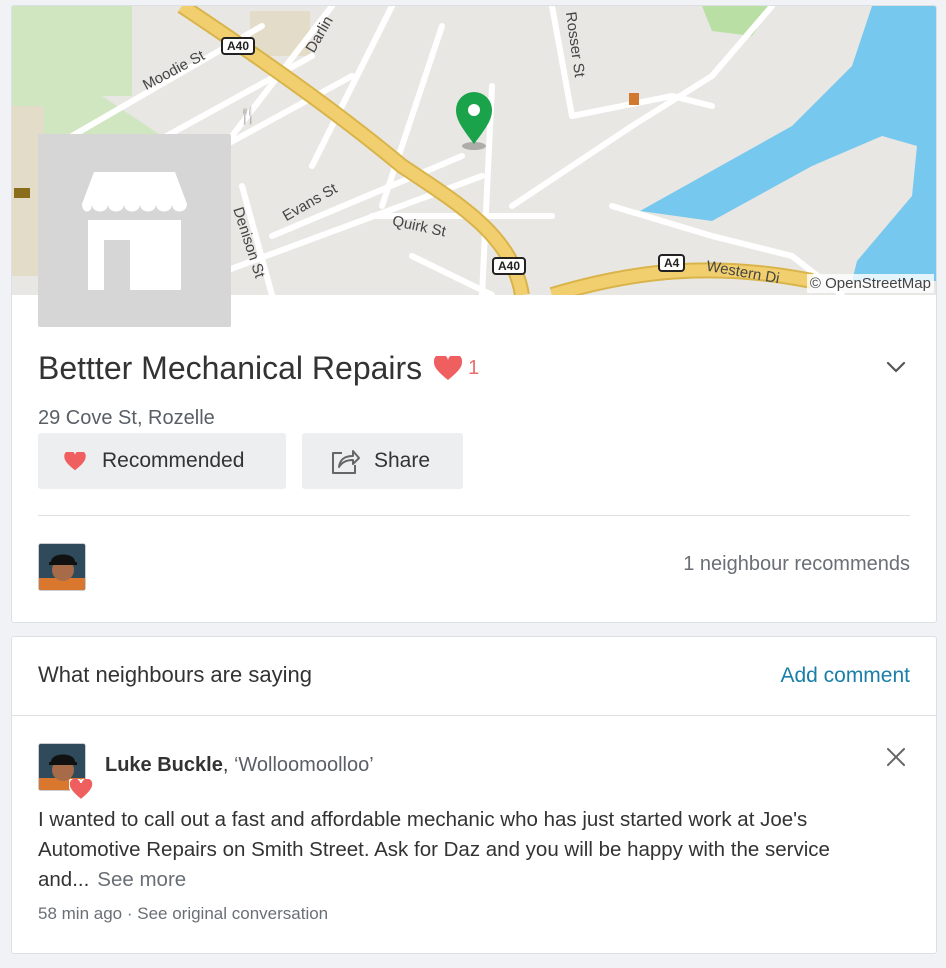 The height and width of the screenshot is (968, 946). Describe the element at coordinates (164, 765) in the screenshot. I see `comment-author: Luke Buckle` at that location.